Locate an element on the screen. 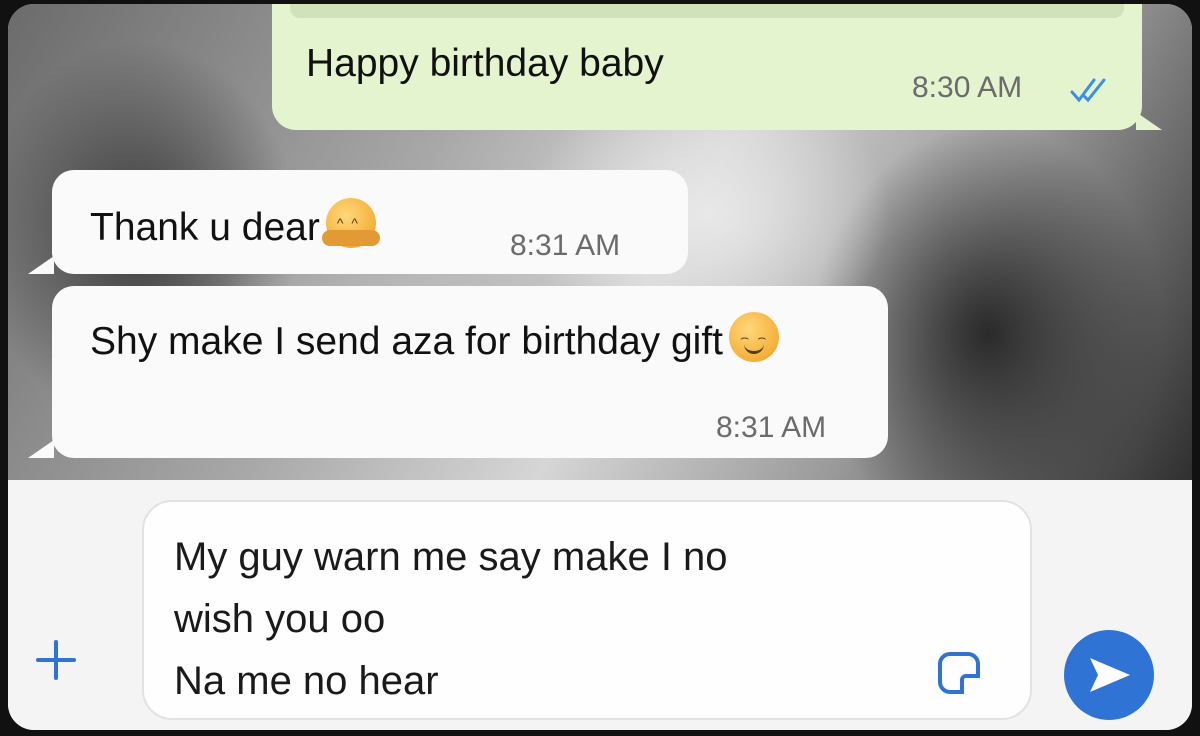 This screenshot has height=736, width=1200. message-text: Thank u dear ^^ is located at coordinates (235, 224).